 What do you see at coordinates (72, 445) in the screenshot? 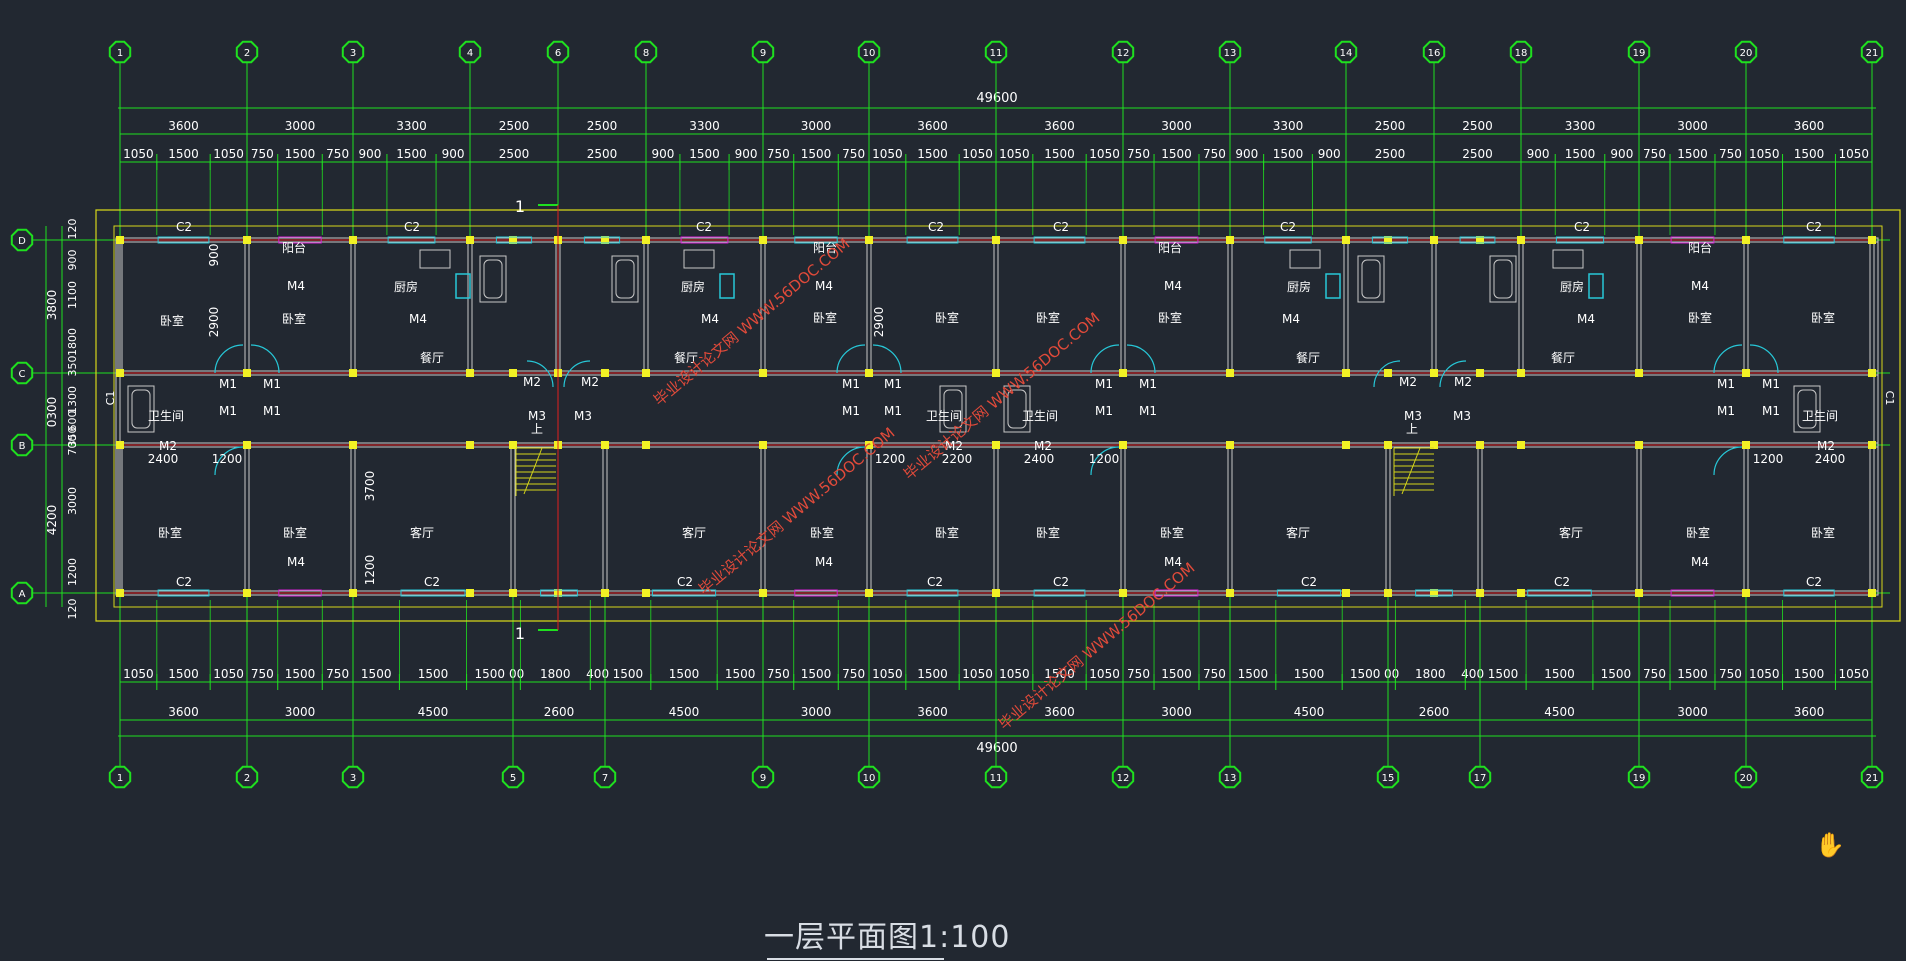
I see `left-dim-inner: 700` at bounding box center [72, 445].